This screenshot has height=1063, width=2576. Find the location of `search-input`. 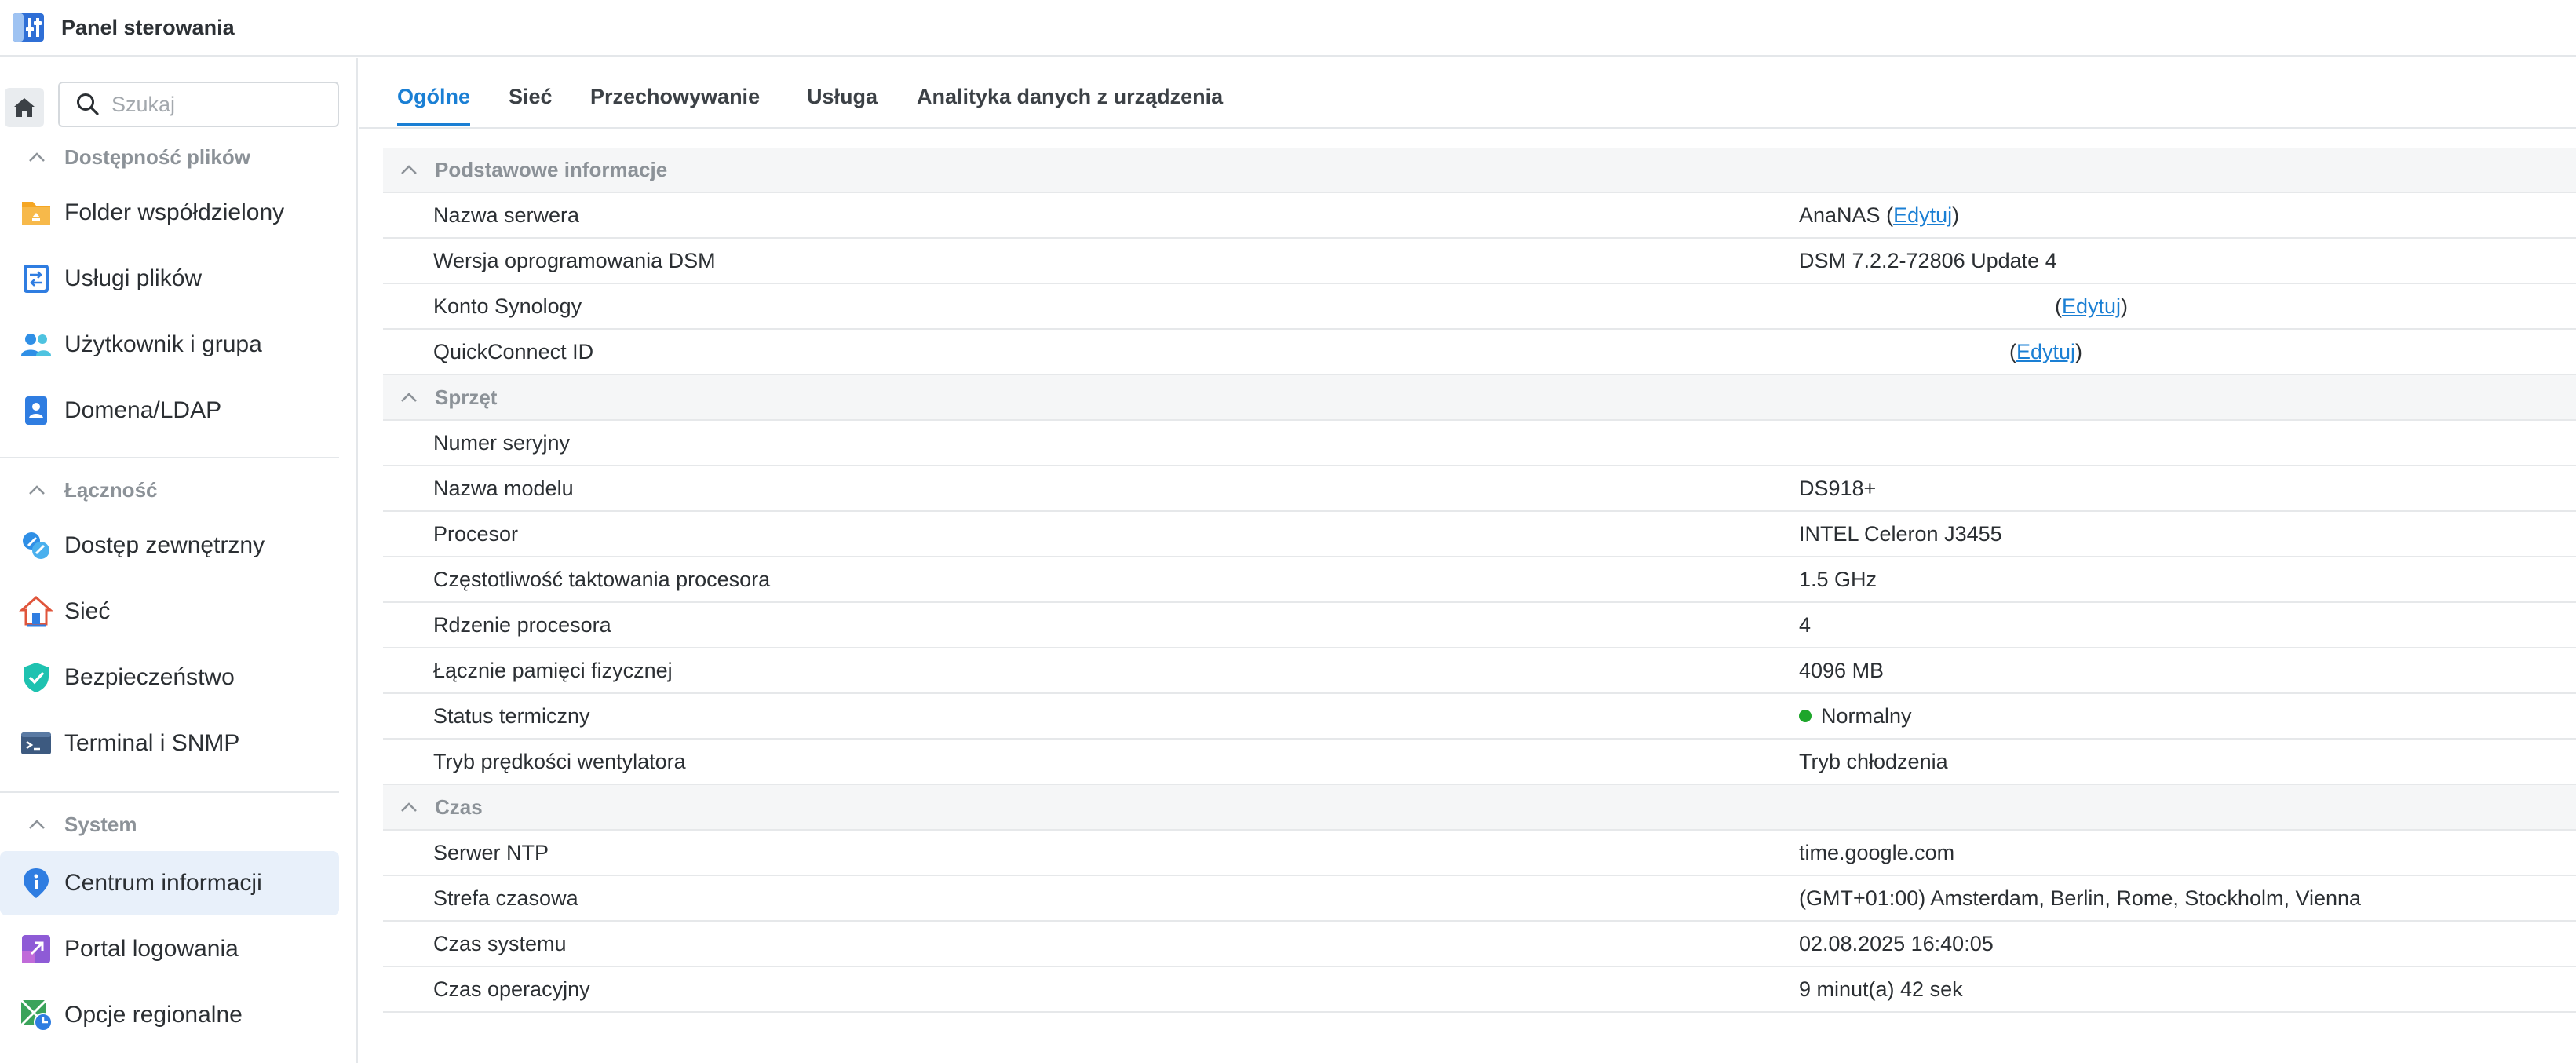

search-input is located at coordinates (217, 104).